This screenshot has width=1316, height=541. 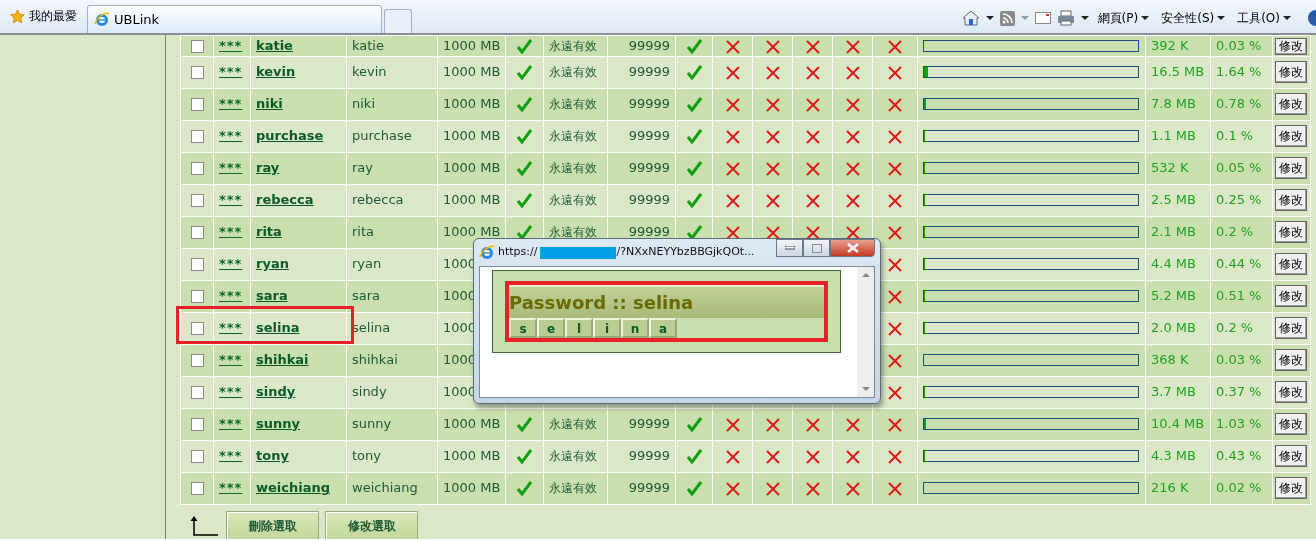 I want to click on character-button: a, so click(x=663, y=328).